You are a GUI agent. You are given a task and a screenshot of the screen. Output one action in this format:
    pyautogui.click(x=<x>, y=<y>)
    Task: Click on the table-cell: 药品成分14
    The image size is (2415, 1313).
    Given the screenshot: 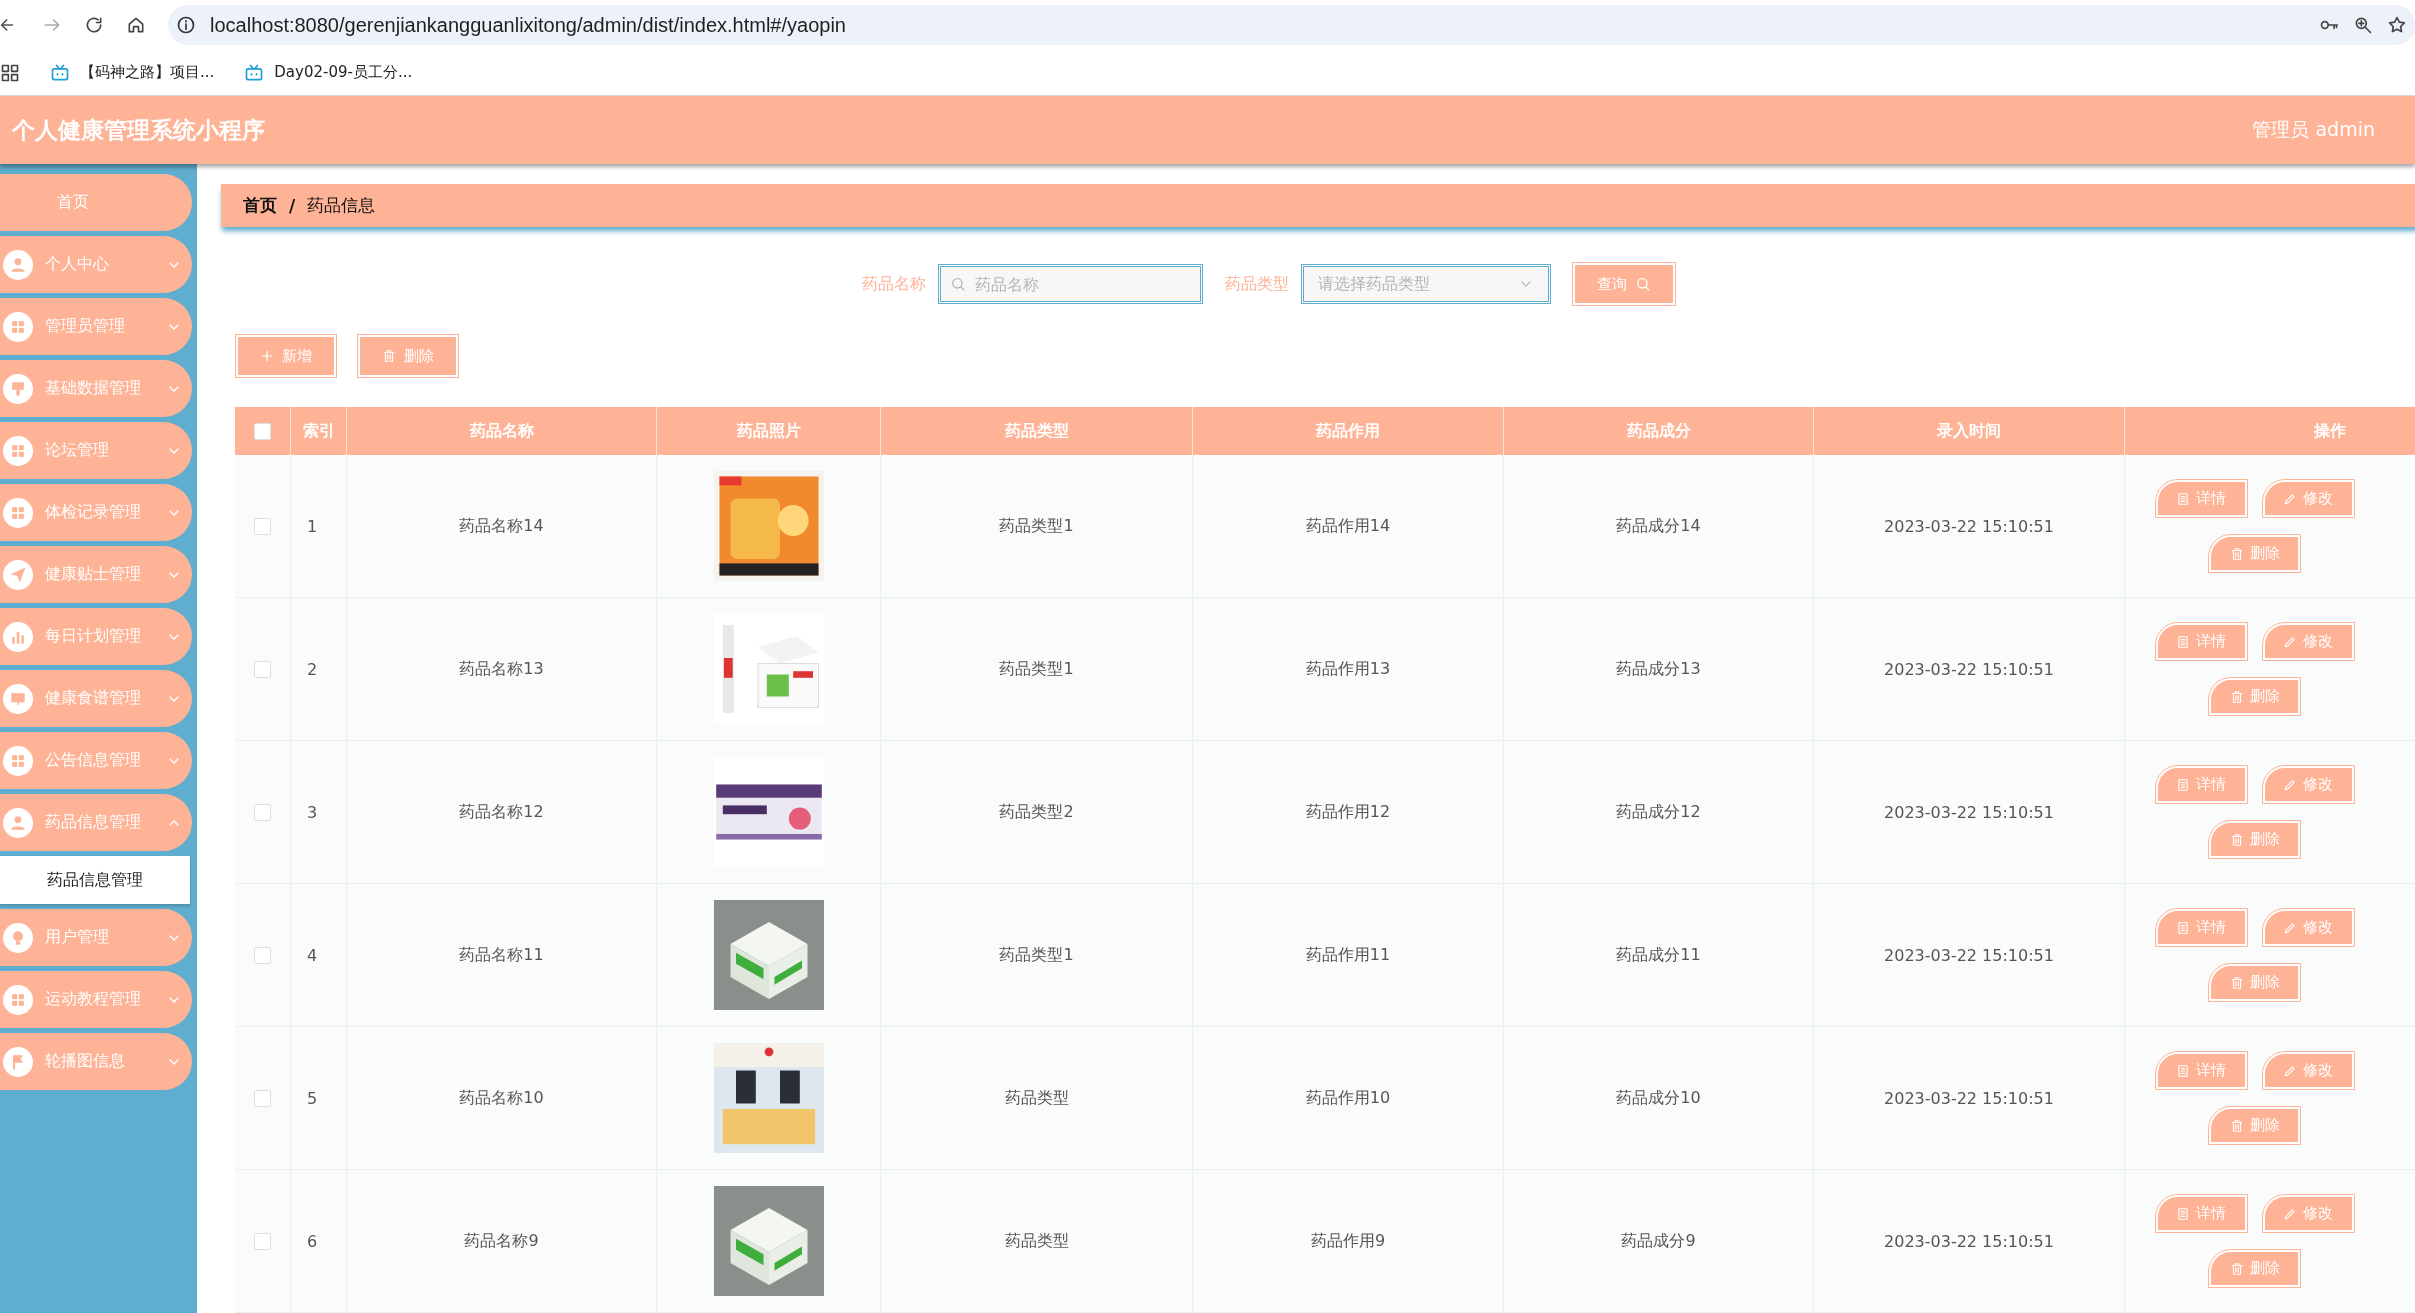 What is the action you would take?
    pyautogui.click(x=1658, y=526)
    